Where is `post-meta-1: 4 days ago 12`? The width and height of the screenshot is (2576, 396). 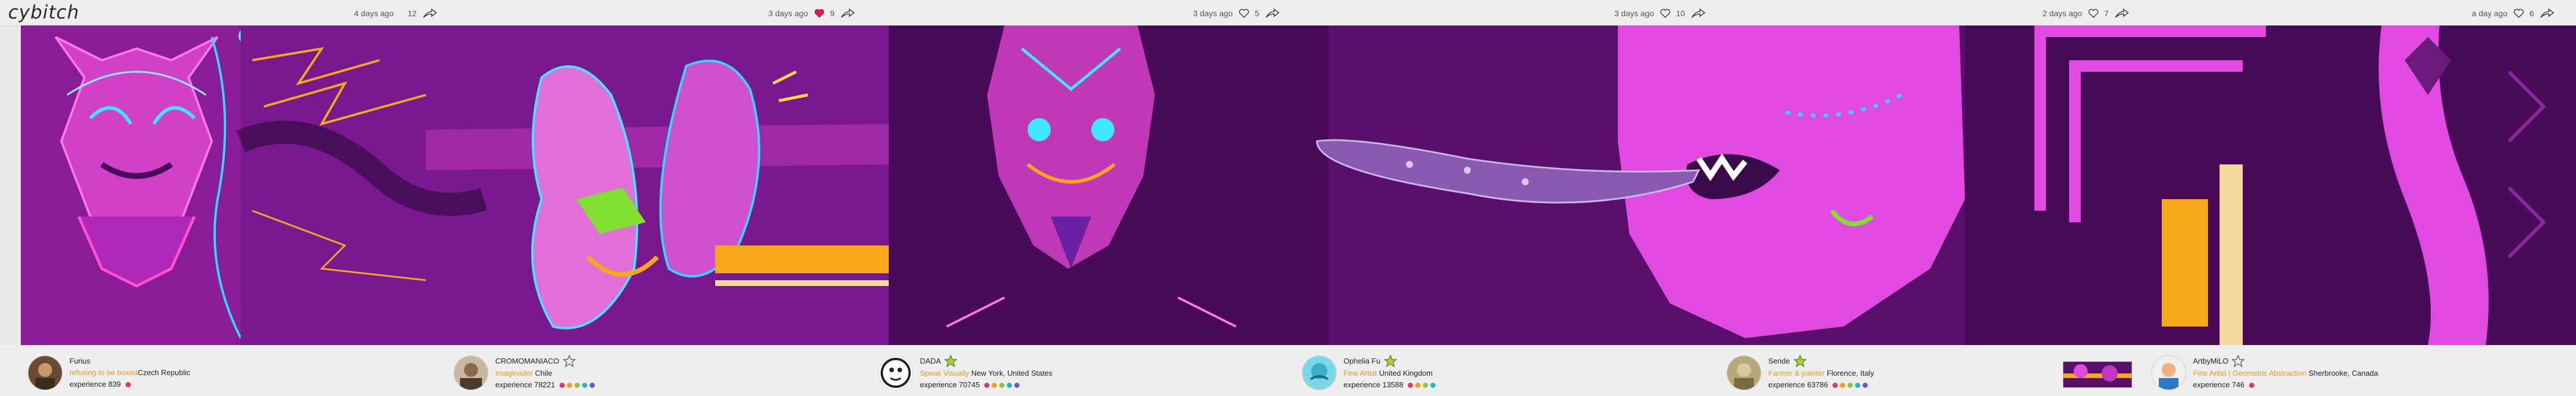
post-meta-1: 4 days ago 12 is located at coordinates (395, 14).